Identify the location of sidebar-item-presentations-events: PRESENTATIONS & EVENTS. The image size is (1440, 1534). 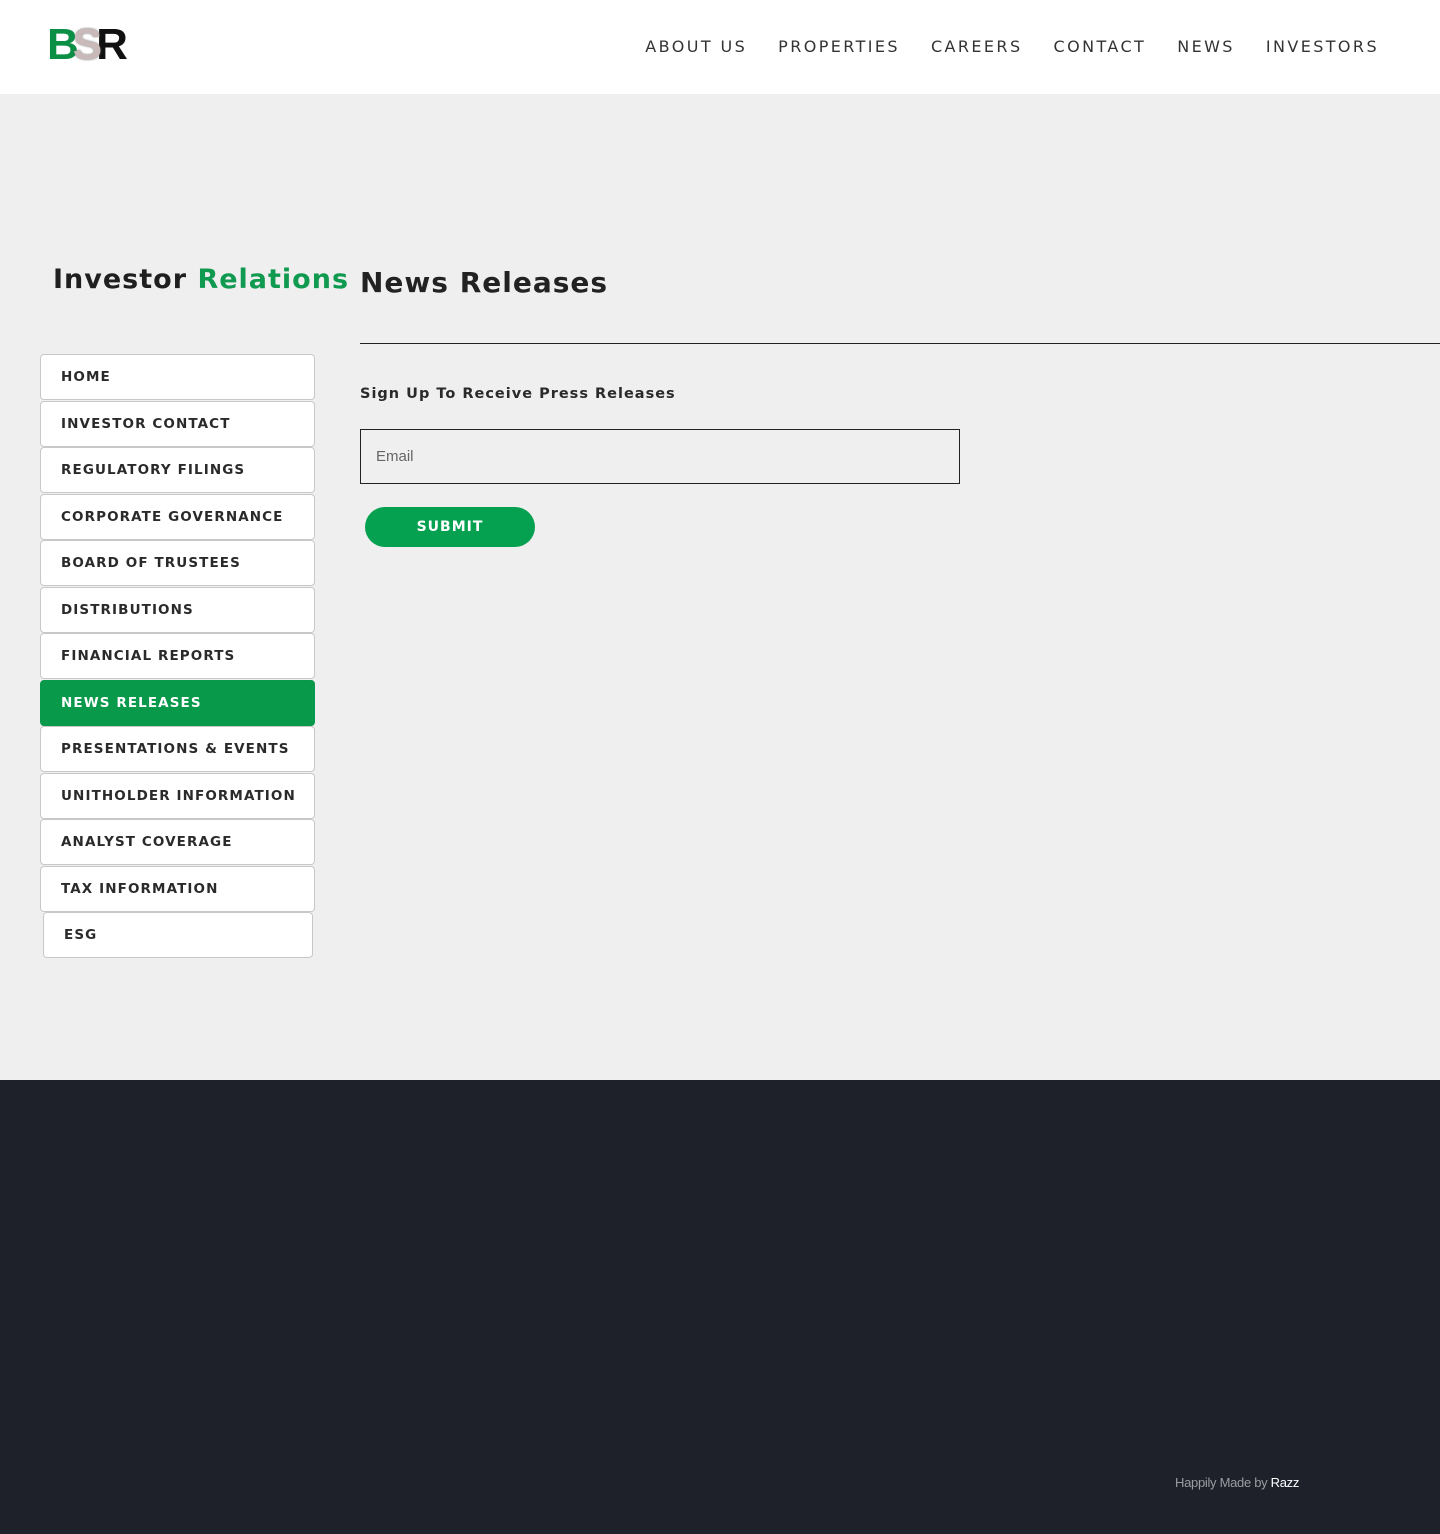
(177, 749).